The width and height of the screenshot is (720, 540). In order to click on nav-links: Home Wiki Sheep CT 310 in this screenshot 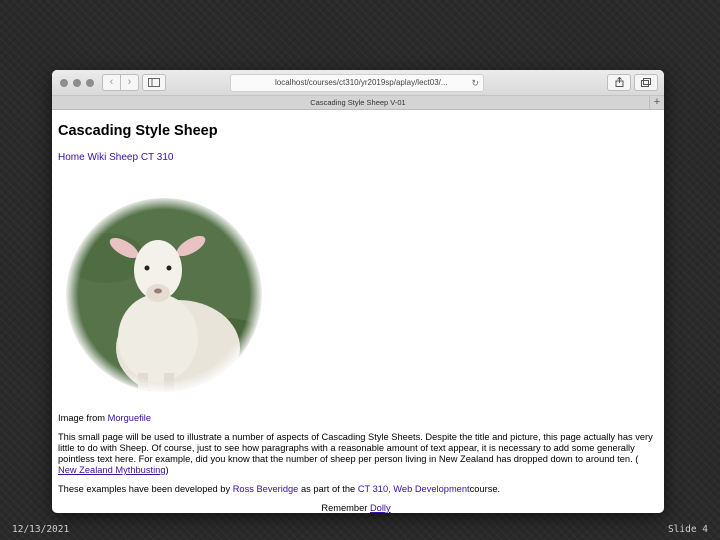, I will do `click(358, 157)`.